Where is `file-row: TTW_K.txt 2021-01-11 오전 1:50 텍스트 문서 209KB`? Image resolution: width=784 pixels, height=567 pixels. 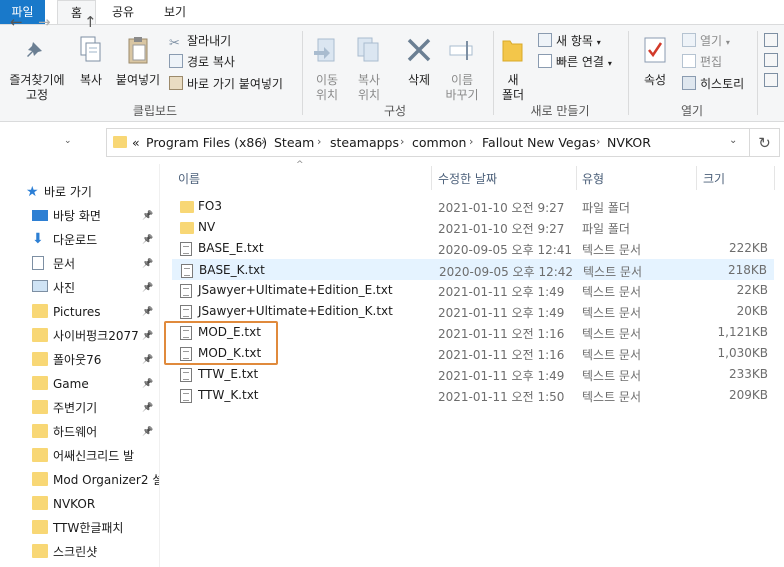
file-row: TTW_K.txt 2021-01-11 오전 1:50 텍스트 문서 209KB is located at coordinates (473, 395).